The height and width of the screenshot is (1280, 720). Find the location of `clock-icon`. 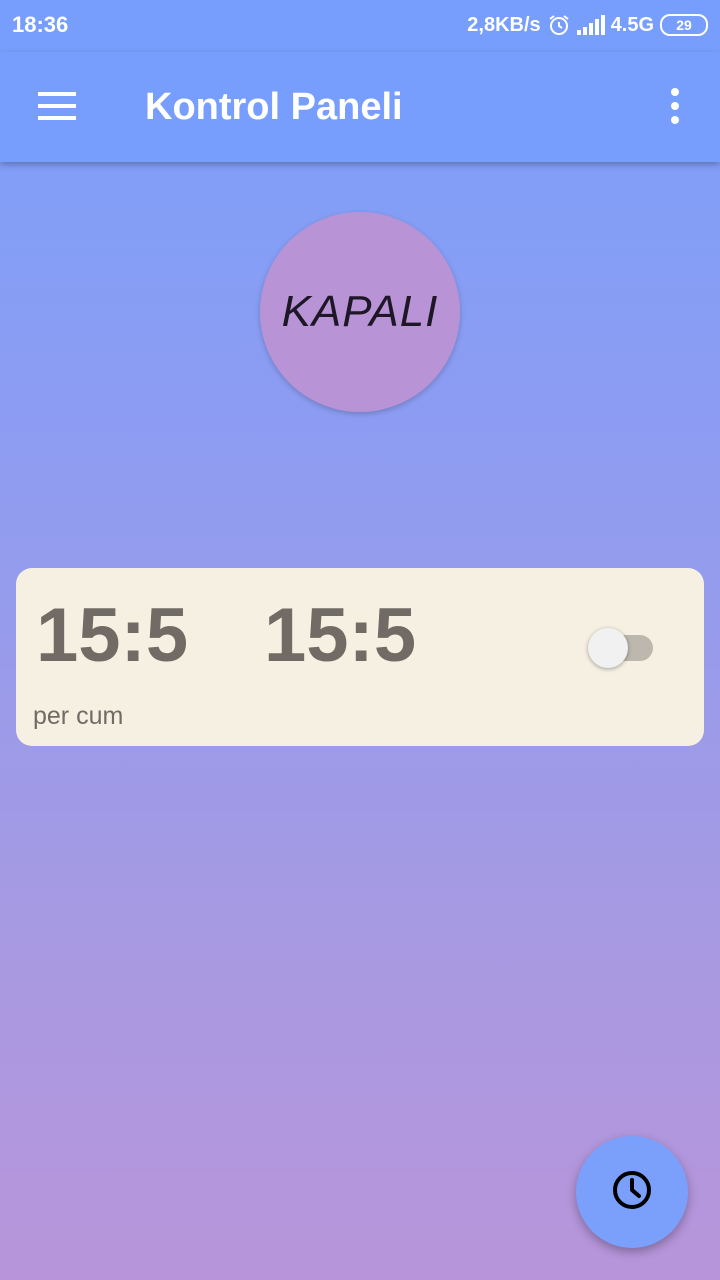

clock-icon is located at coordinates (632, 1192).